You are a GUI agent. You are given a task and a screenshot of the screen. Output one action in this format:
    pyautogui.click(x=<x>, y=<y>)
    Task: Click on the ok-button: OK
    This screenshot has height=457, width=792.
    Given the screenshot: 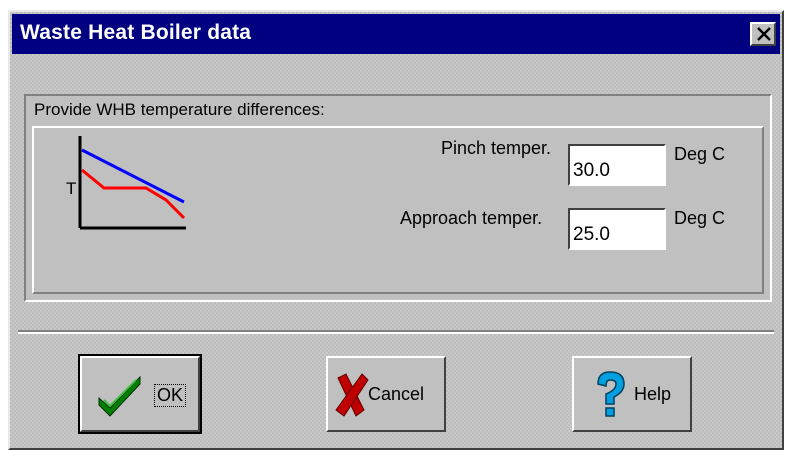 What is the action you would take?
    pyautogui.click(x=140, y=394)
    